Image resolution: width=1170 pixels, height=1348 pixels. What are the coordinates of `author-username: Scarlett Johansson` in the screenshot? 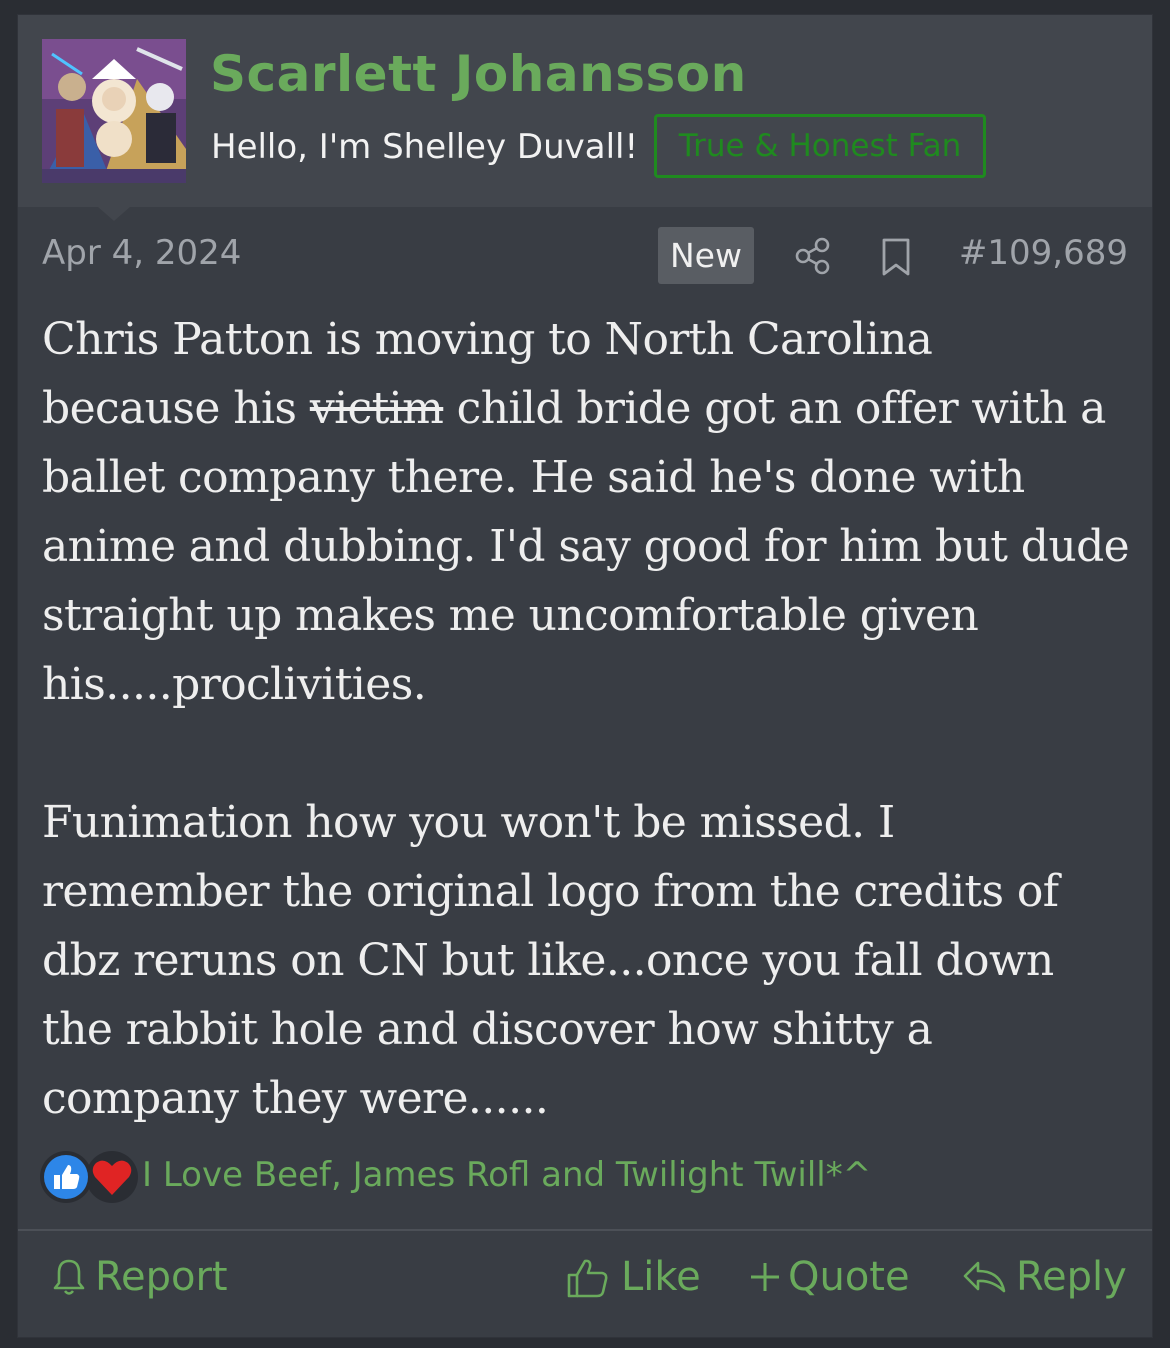 It's located at (478, 74).